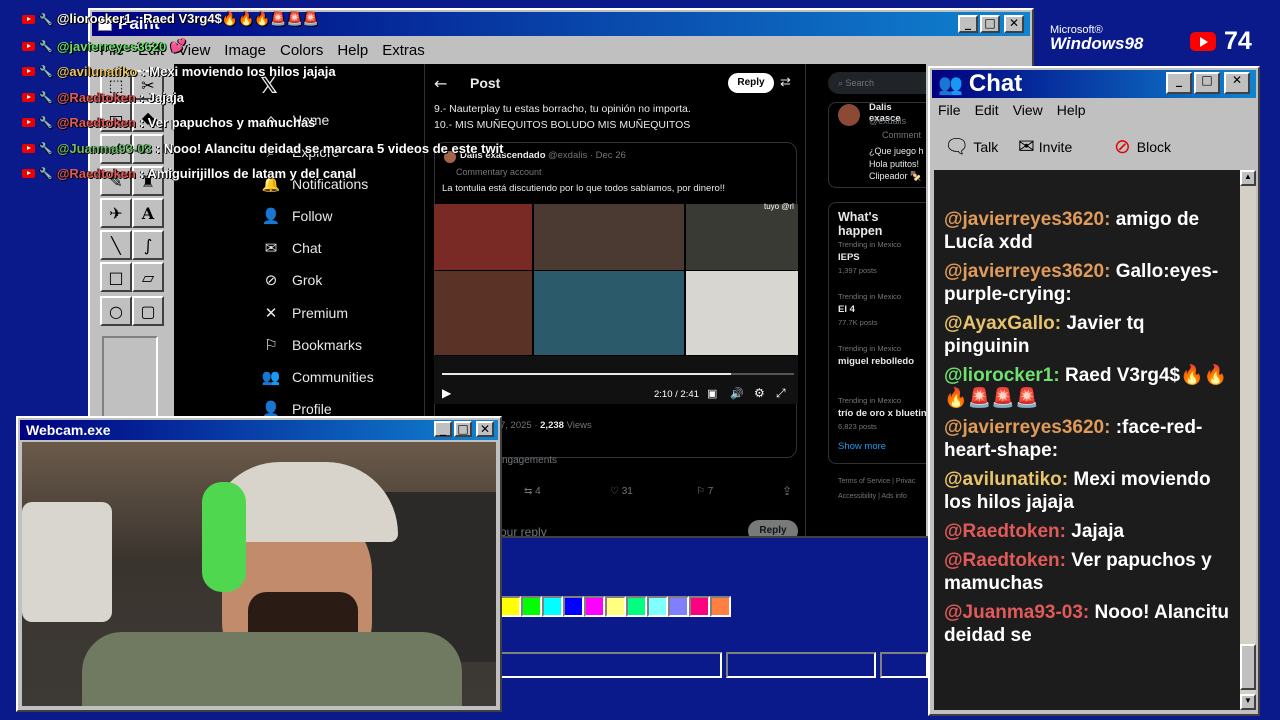 This screenshot has height=720, width=1280. What do you see at coordinates (1055, 146) in the screenshot?
I see `invite-label: Invite` at bounding box center [1055, 146].